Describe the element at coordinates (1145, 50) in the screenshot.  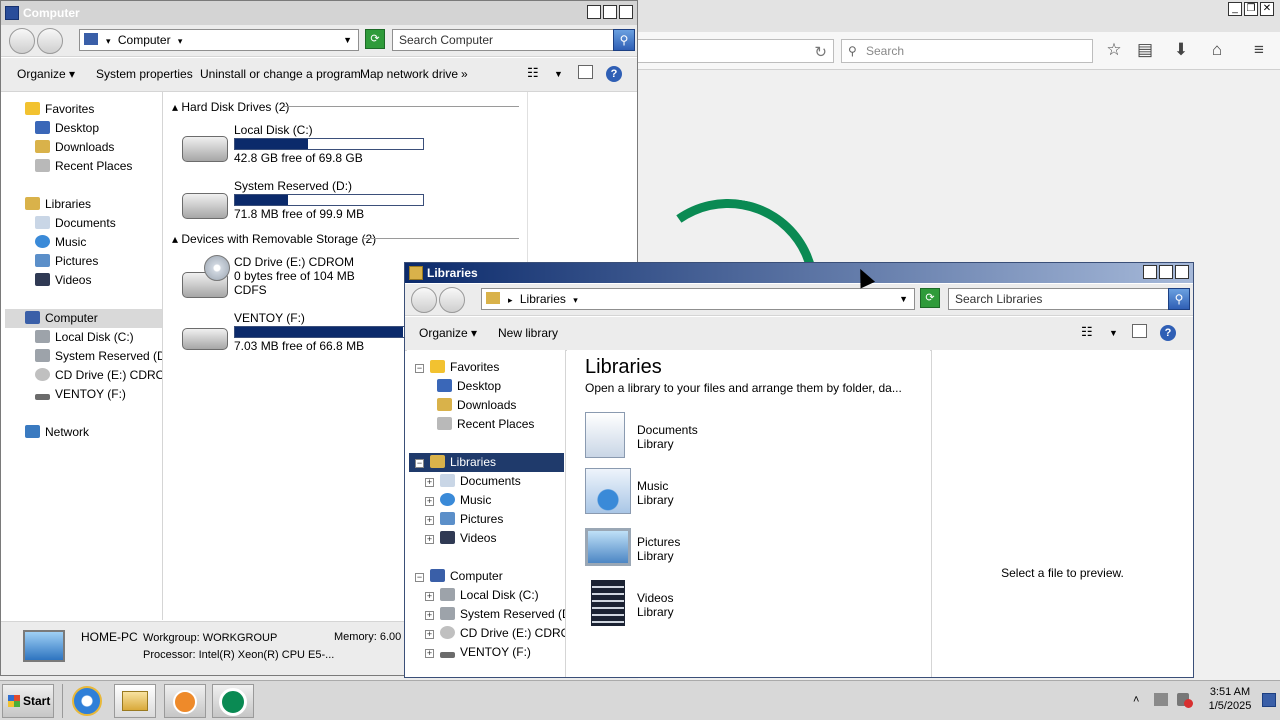
I see `reading-list-icon: ▤` at that location.